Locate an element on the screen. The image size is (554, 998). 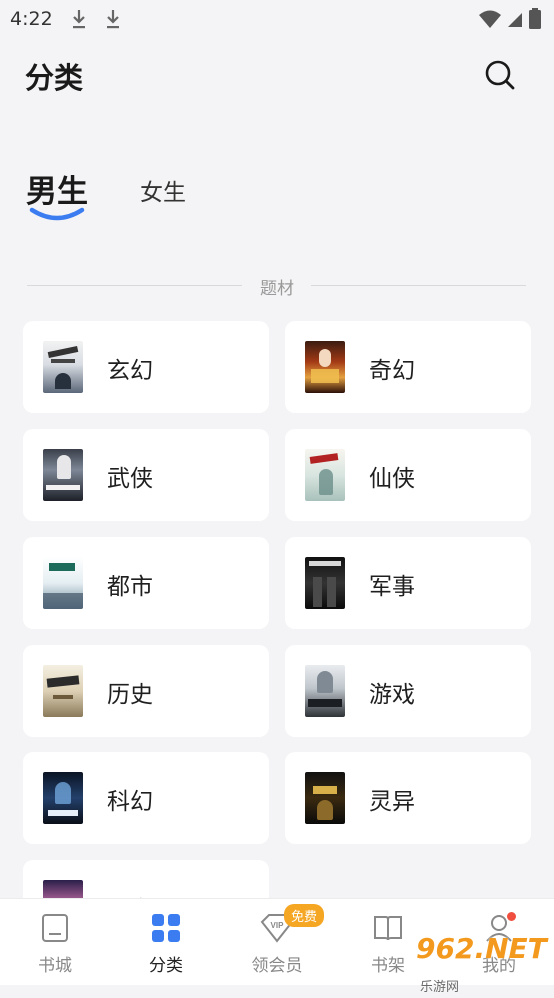
category-label: 奇幻 is located at coordinates (392, 371).